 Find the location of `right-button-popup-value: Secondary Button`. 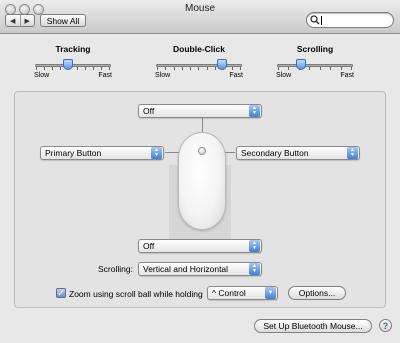

right-button-popup-value: Secondary Button is located at coordinates (275, 153).